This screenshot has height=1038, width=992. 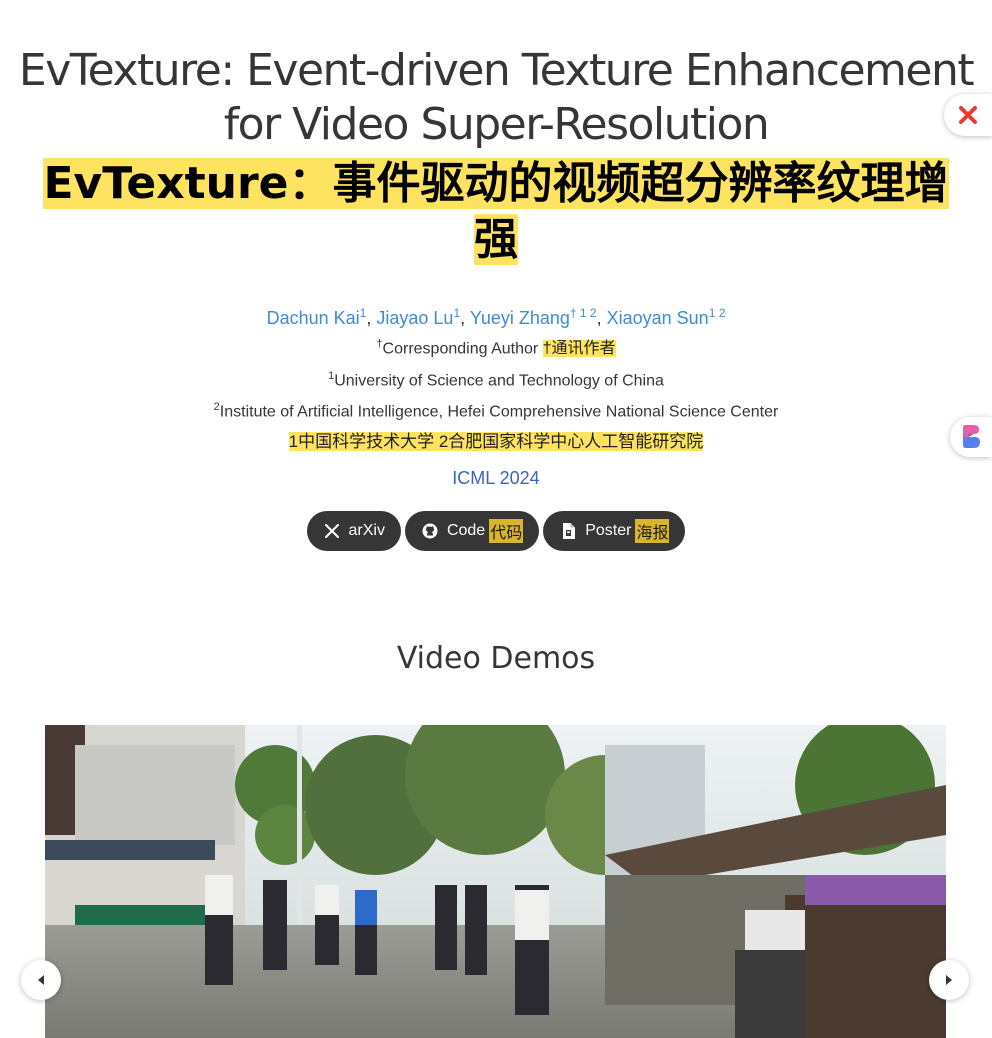 I want to click on author-link: Yueyi Zhang† 1 2, so click(x=533, y=317).